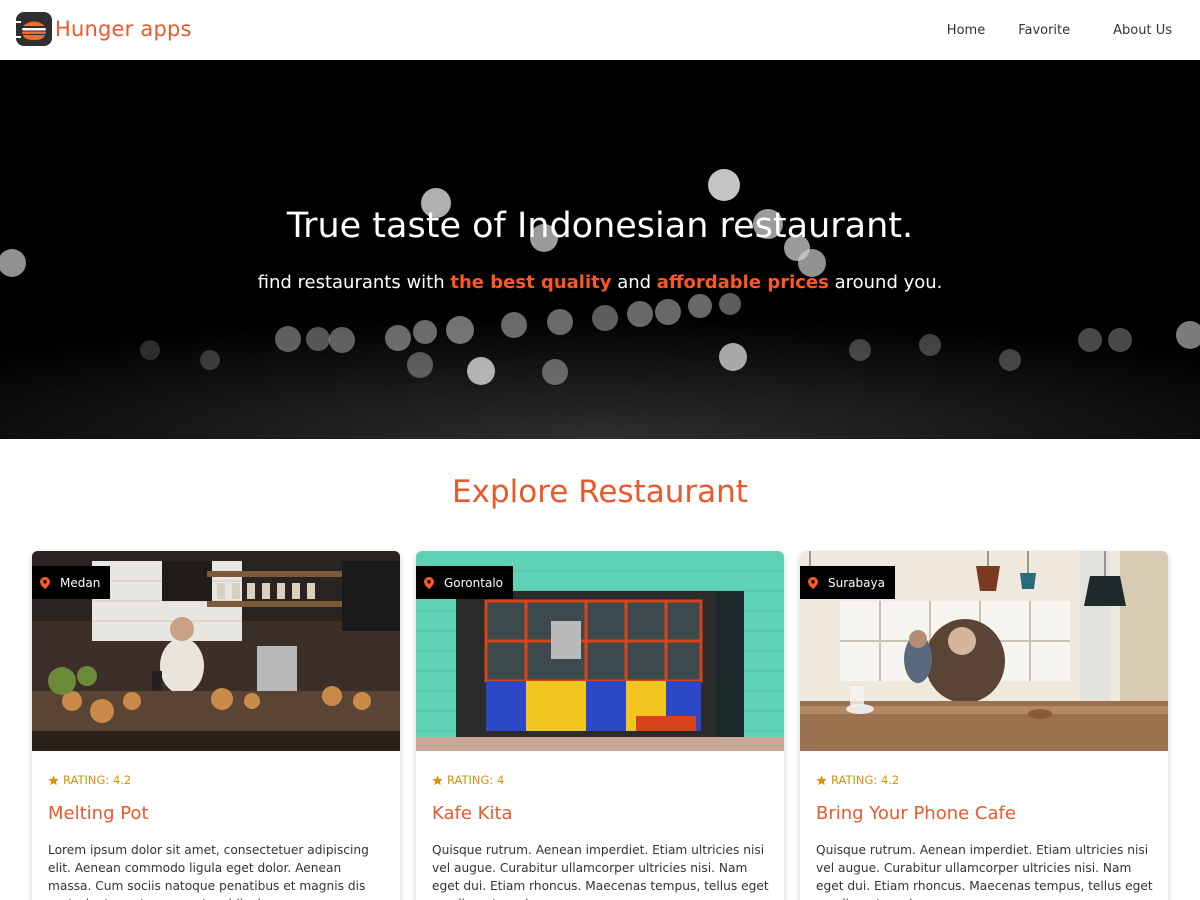 Image resolution: width=1200 pixels, height=900 pixels. I want to click on restaurant-name: Melting Pot, so click(98, 813).